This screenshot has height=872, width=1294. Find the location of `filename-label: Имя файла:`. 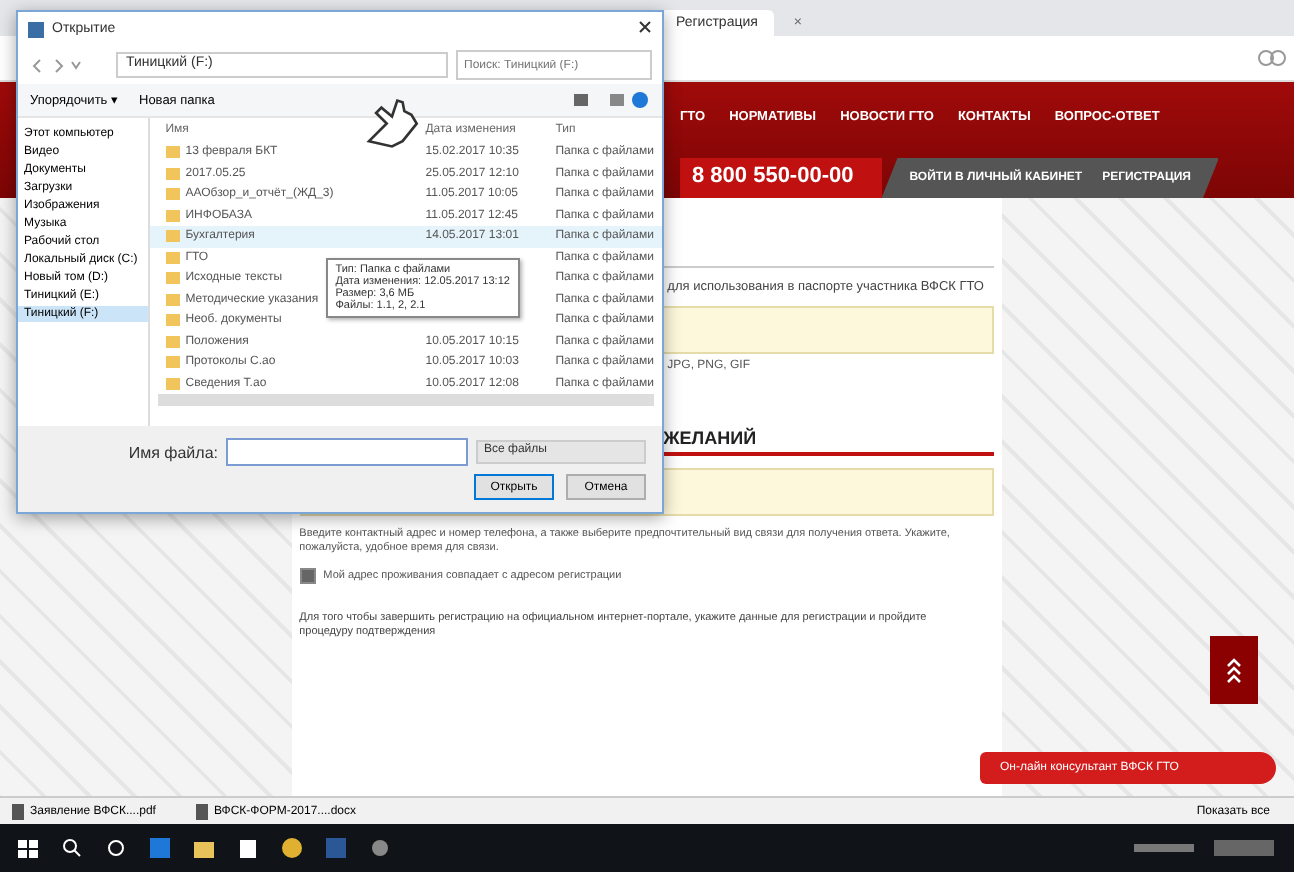

filename-label: Имя файла: is located at coordinates (173, 452).